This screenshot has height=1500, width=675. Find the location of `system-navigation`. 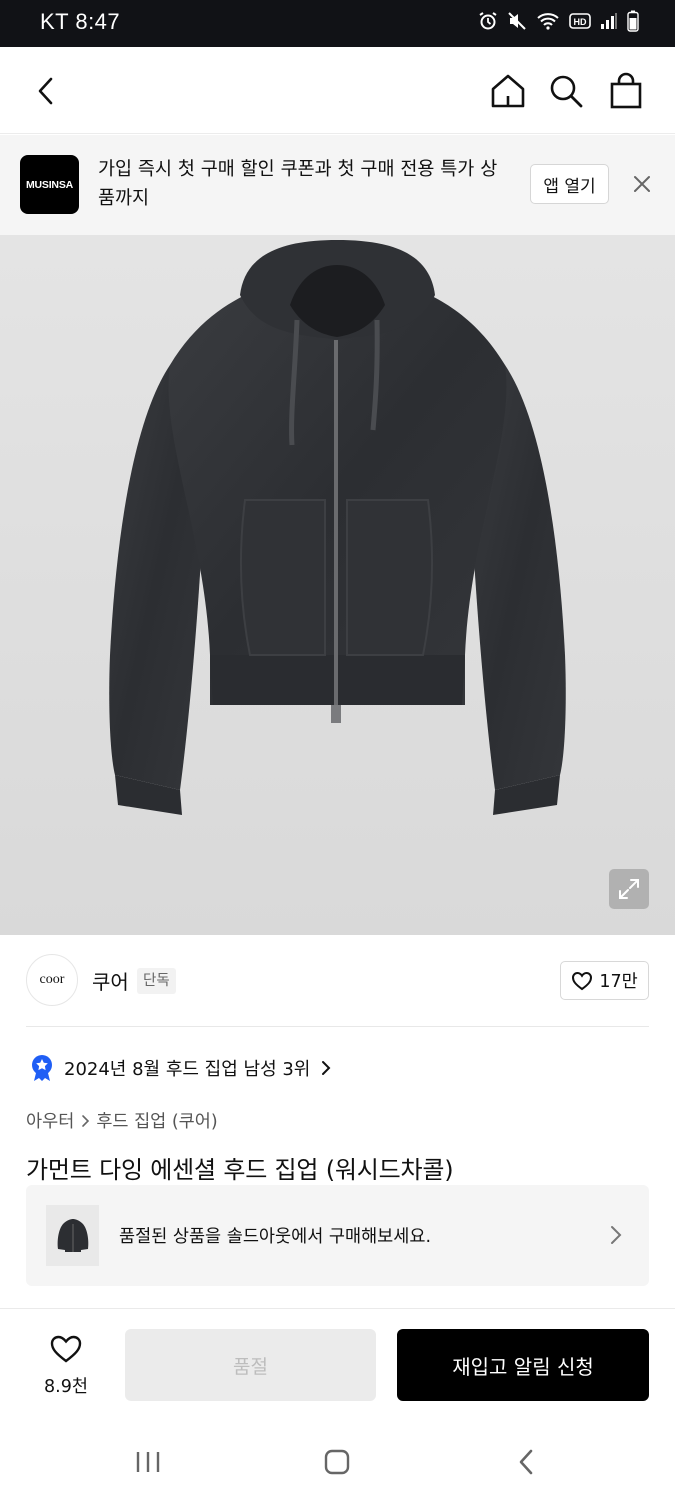

system-navigation is located at coordinates (337, 1460).